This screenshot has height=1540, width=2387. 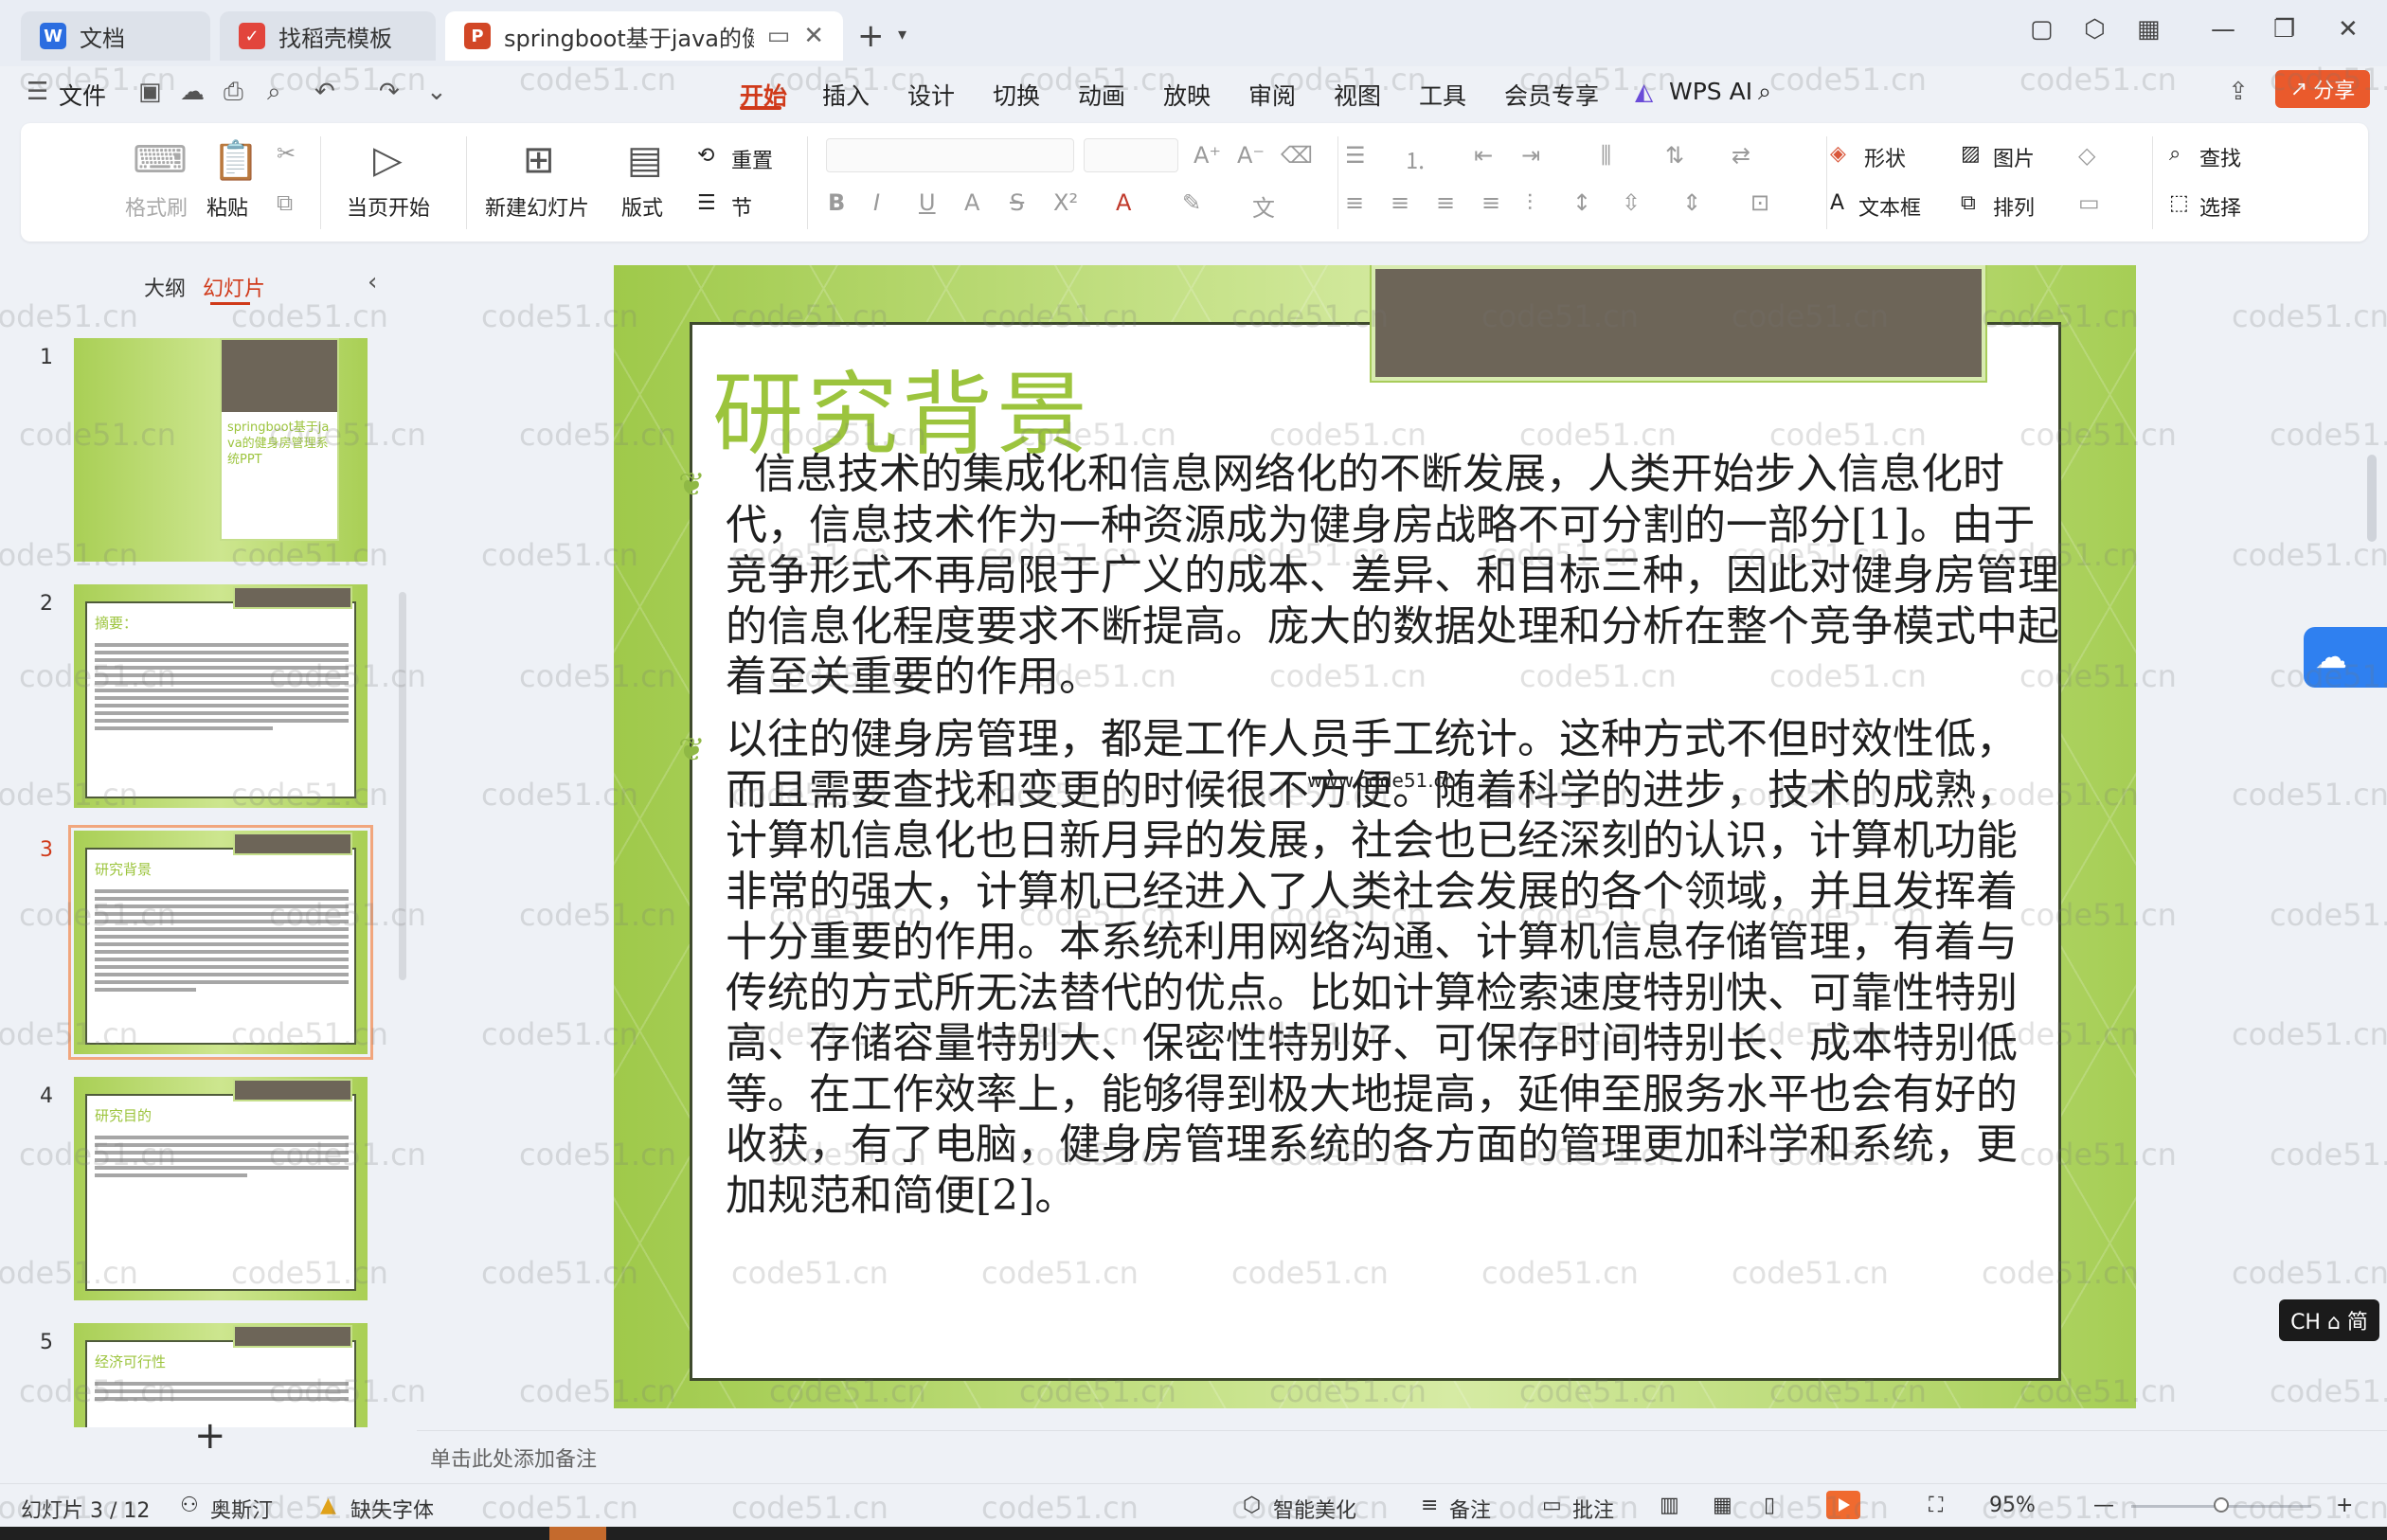 I want to click on new-slide-button: 新建幻灯片, so click(x=537, y=206).